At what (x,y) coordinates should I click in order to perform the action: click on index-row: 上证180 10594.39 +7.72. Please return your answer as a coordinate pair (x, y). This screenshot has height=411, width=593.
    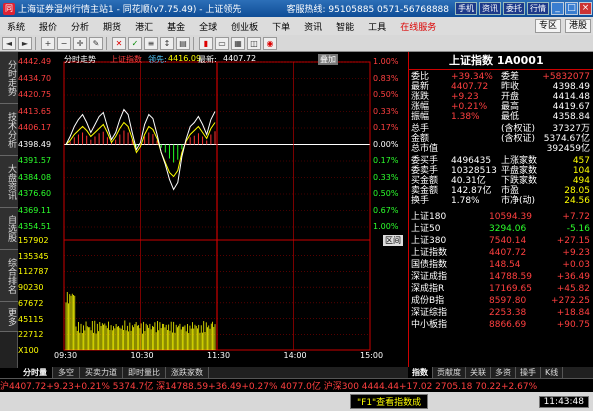
    Looking at the image, I should click on (501, 218).